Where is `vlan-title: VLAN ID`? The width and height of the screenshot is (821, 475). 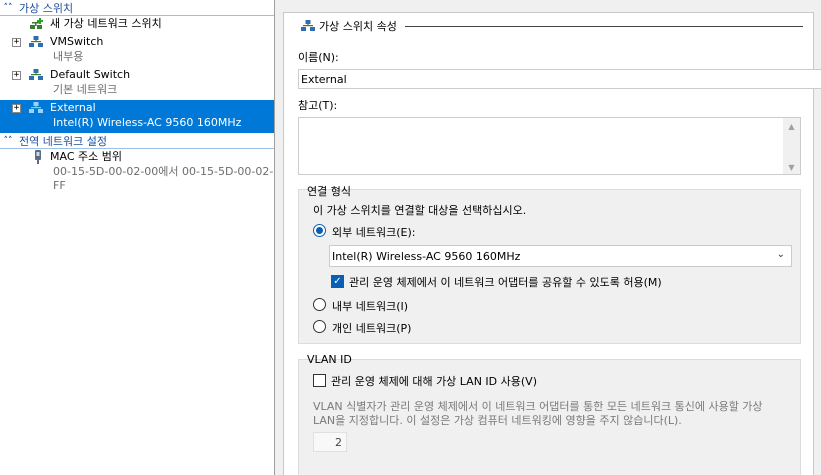
vlan-title: VLAN ID is located at coordinates (329, 359).